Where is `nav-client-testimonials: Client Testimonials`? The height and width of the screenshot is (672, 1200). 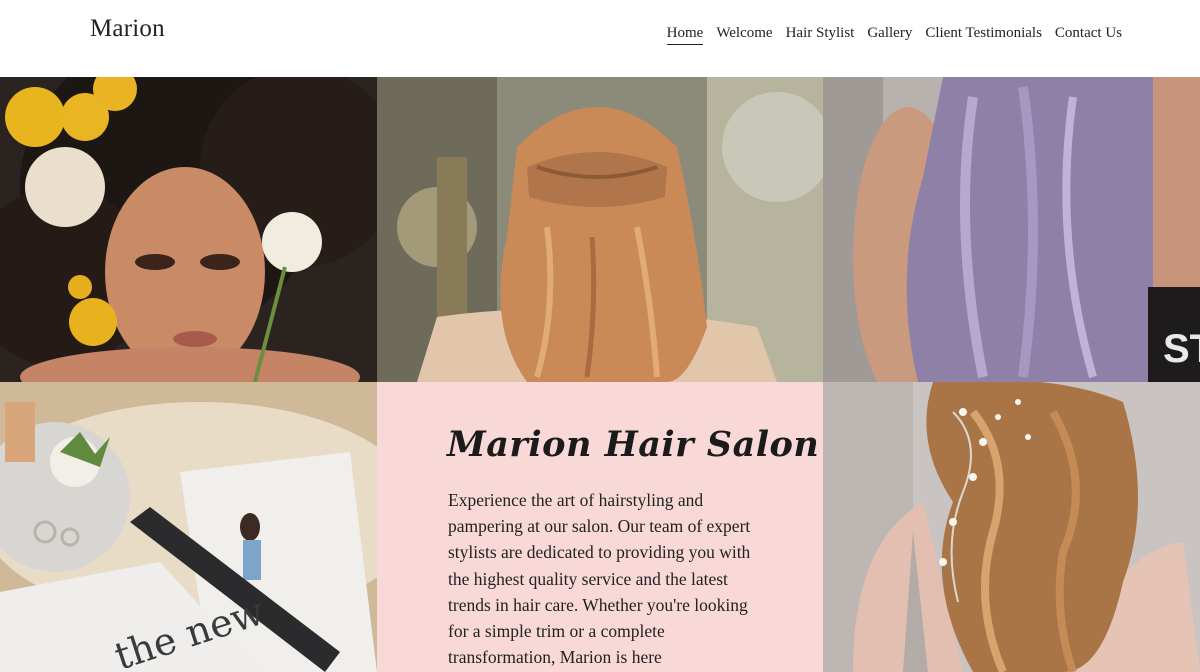 nav-client-testimonials: Client Testimonials is located at coordinates (983, 35).